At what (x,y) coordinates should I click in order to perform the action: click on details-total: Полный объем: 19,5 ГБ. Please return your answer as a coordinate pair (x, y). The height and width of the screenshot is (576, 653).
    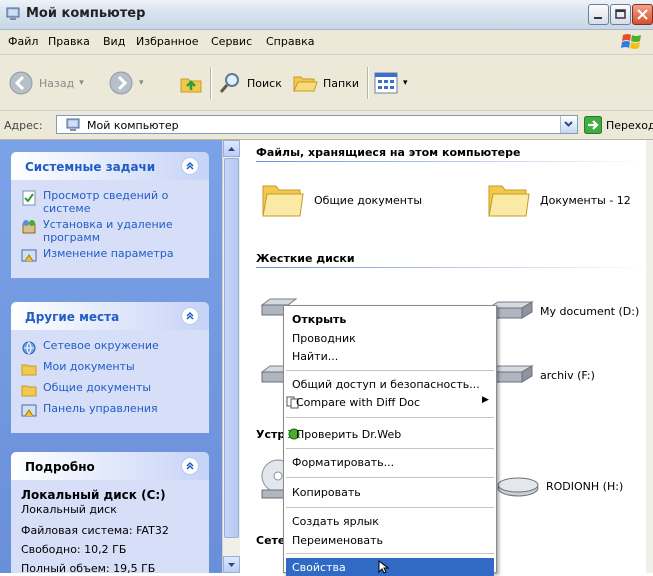
    Looking at the image, I should click on (88, 567).